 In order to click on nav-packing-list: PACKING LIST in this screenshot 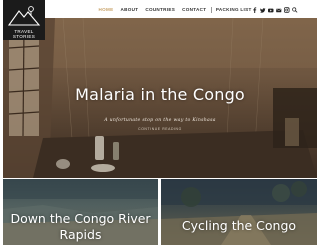, I will do `click(233, 10)`.